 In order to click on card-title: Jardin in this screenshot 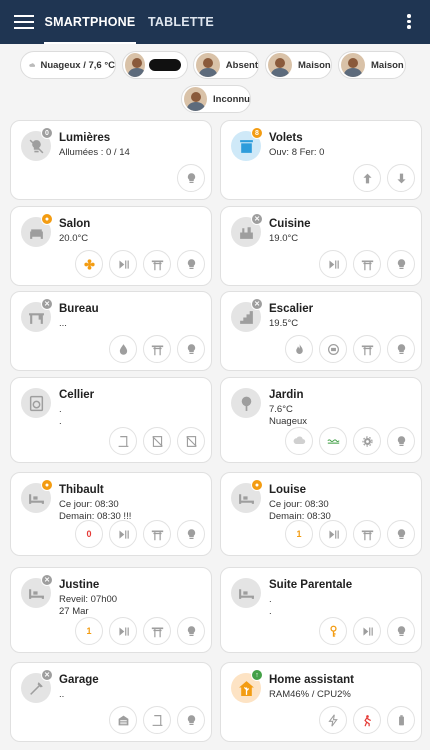, I will do `click(286, 395)`.